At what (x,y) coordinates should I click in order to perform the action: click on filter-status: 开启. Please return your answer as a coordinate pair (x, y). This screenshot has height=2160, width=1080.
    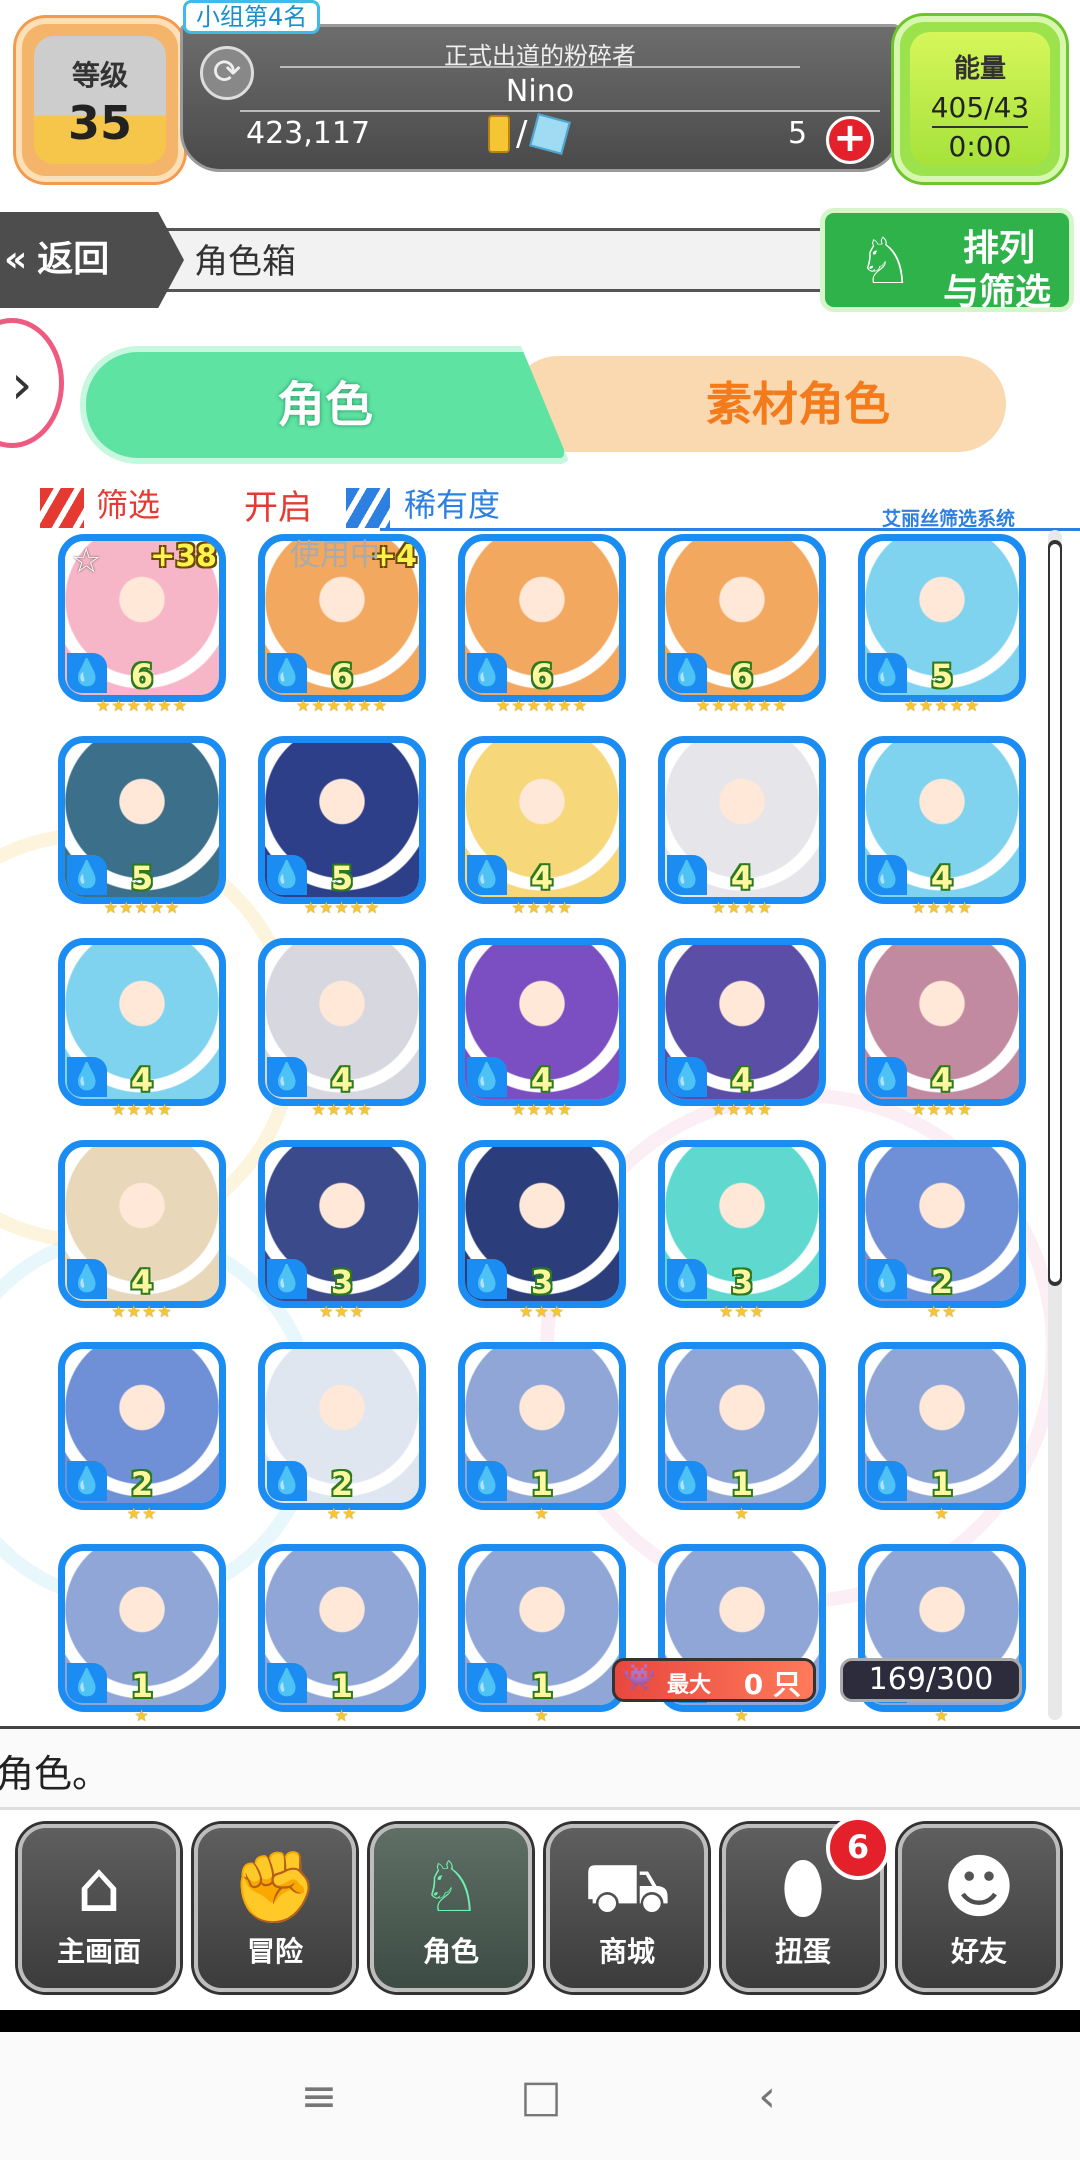
    Looking at the image, I should click on (278, 504).